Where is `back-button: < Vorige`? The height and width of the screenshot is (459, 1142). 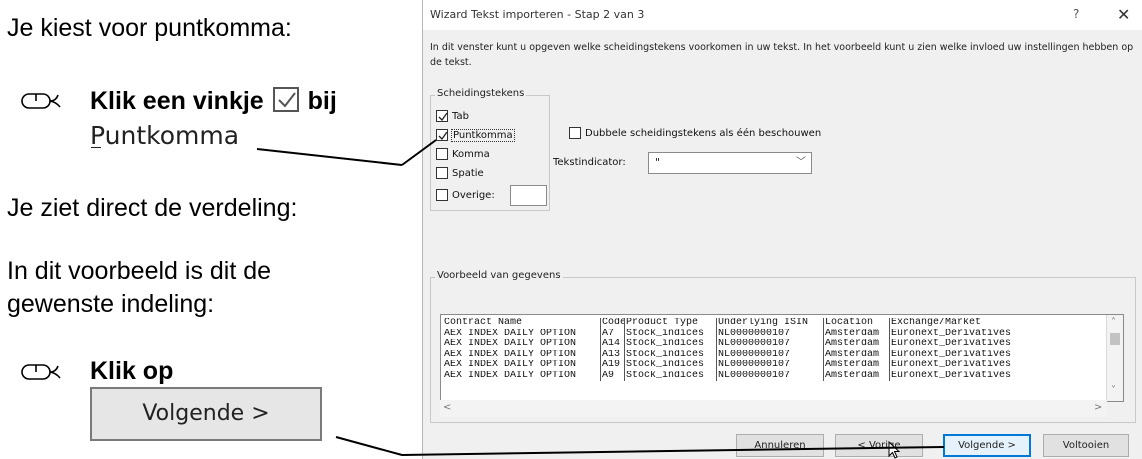 back-button: < Vorige is located at coordinates (879, 445).